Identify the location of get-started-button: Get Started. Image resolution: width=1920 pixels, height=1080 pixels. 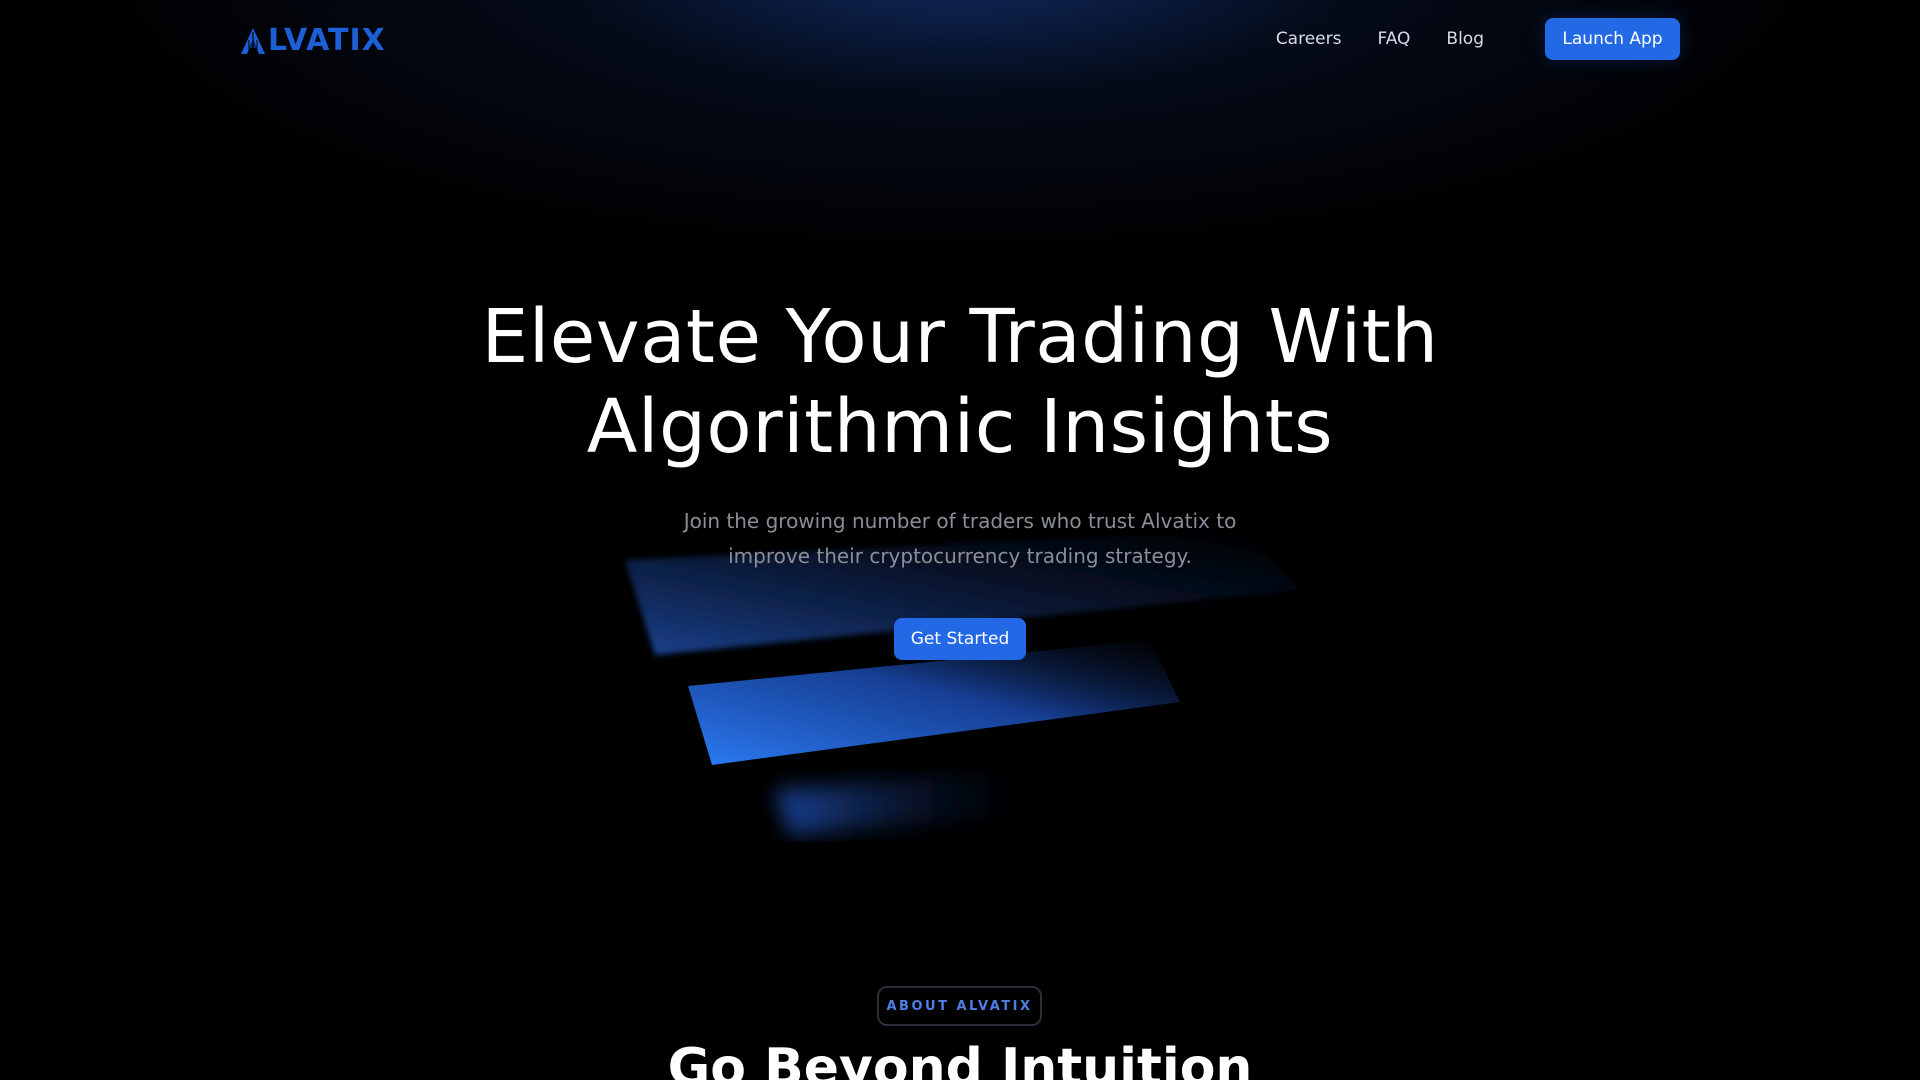
(960, 639).